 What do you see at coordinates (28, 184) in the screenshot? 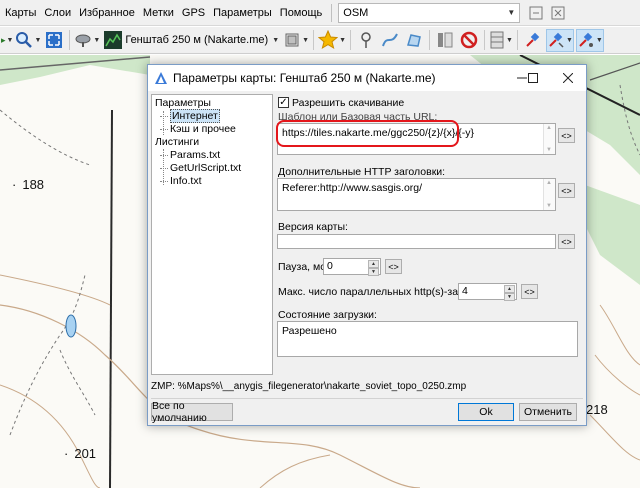
I see `map-elevation-label: · 188` at bounding box center [28, 184].